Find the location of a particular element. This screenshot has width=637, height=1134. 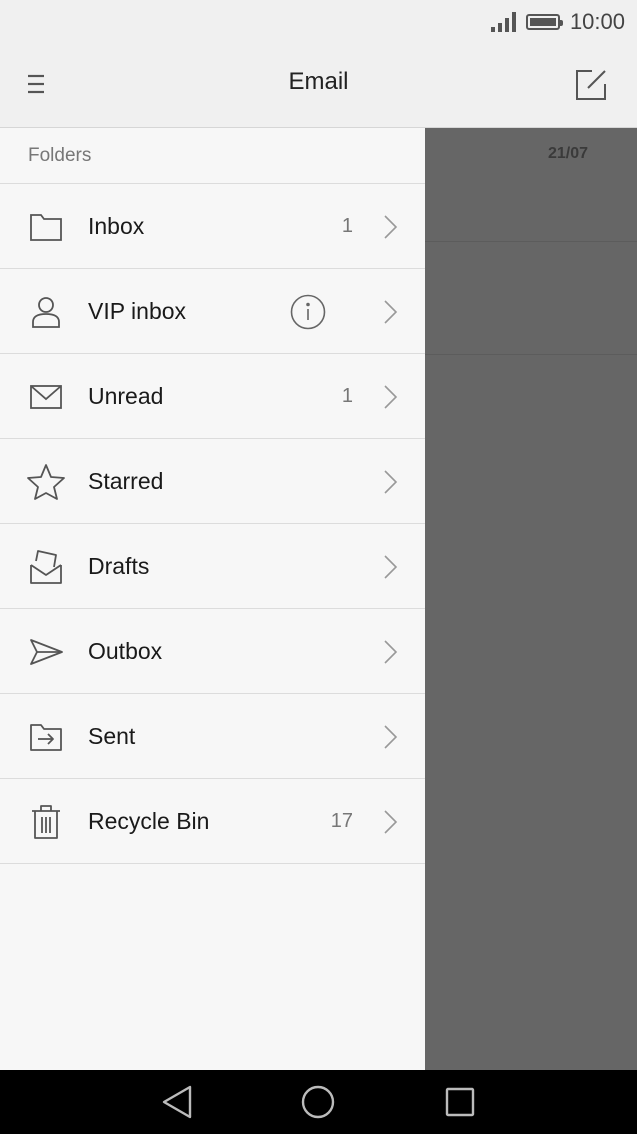

folder-item-starred: Starred is located at coordinates (212, 481).